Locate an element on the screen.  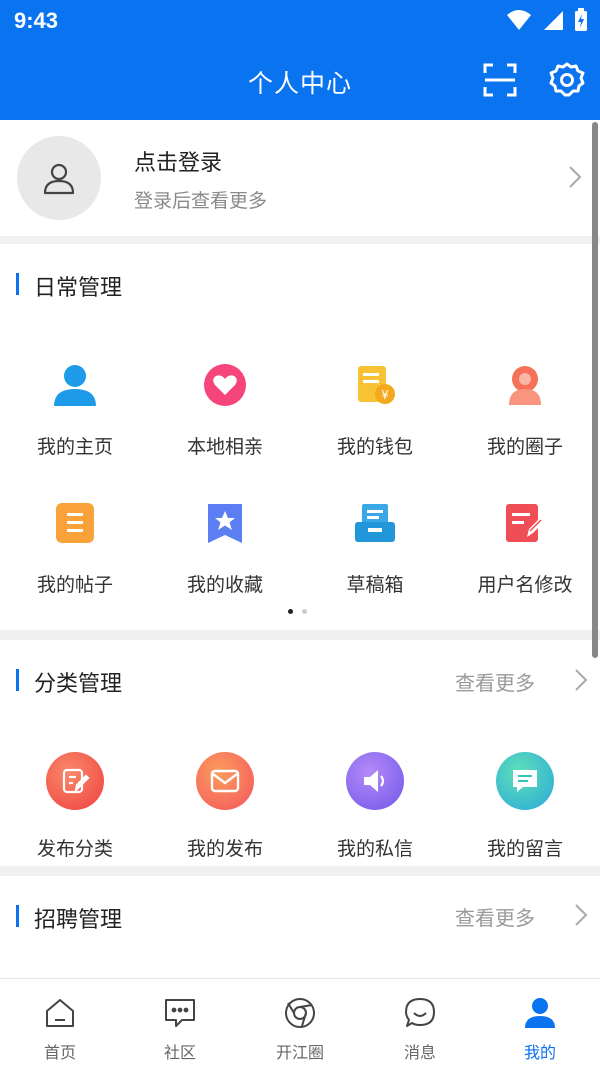
category-item-my-posts: 我的发布 is located at coordinates (225, 806).